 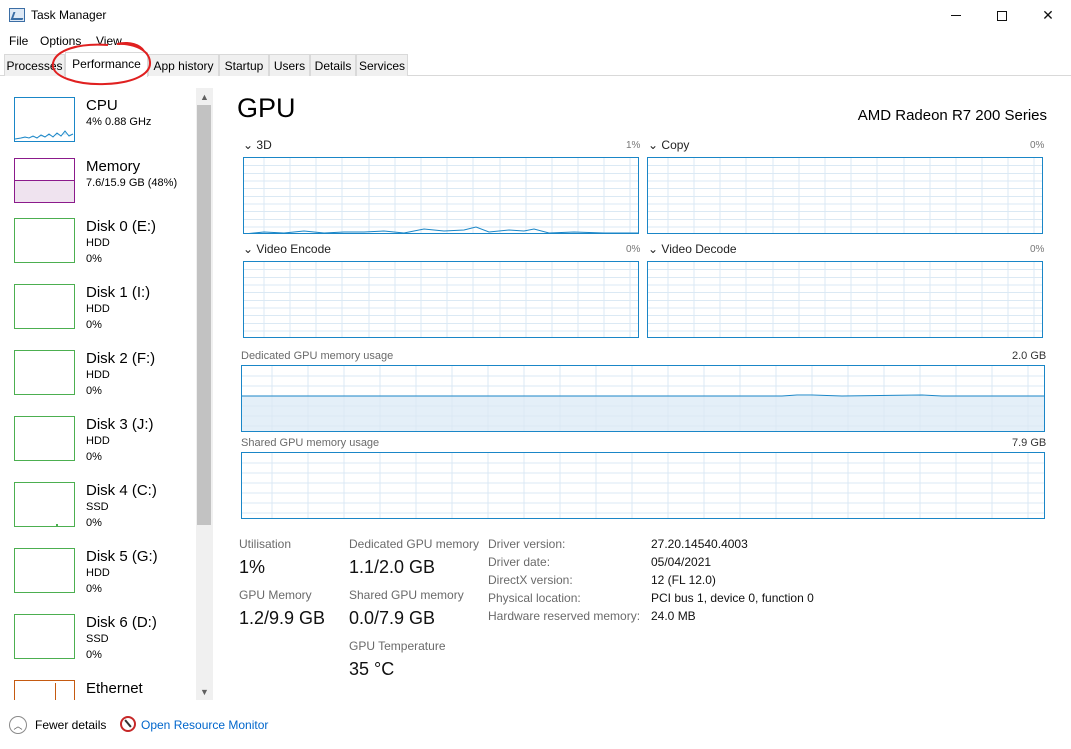 What do you see at coordinates (60, 41) in the screenshot?
I see `menu-options: Options` at bounding box center [60, 41].